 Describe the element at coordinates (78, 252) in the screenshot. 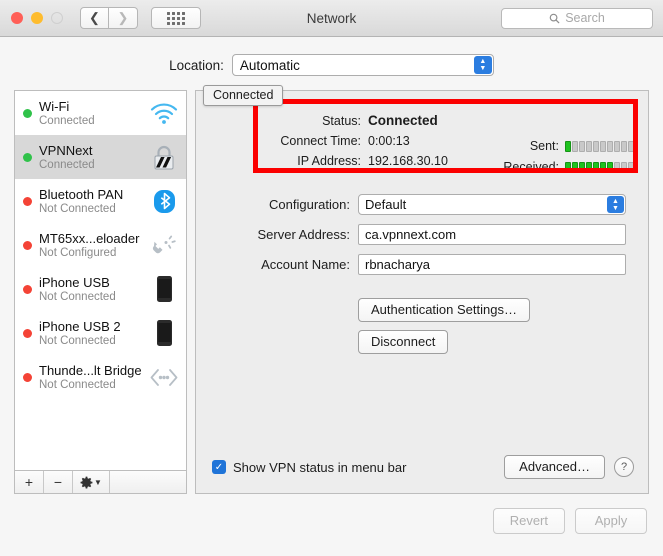

I see `service-state: Not Configured` at that location.